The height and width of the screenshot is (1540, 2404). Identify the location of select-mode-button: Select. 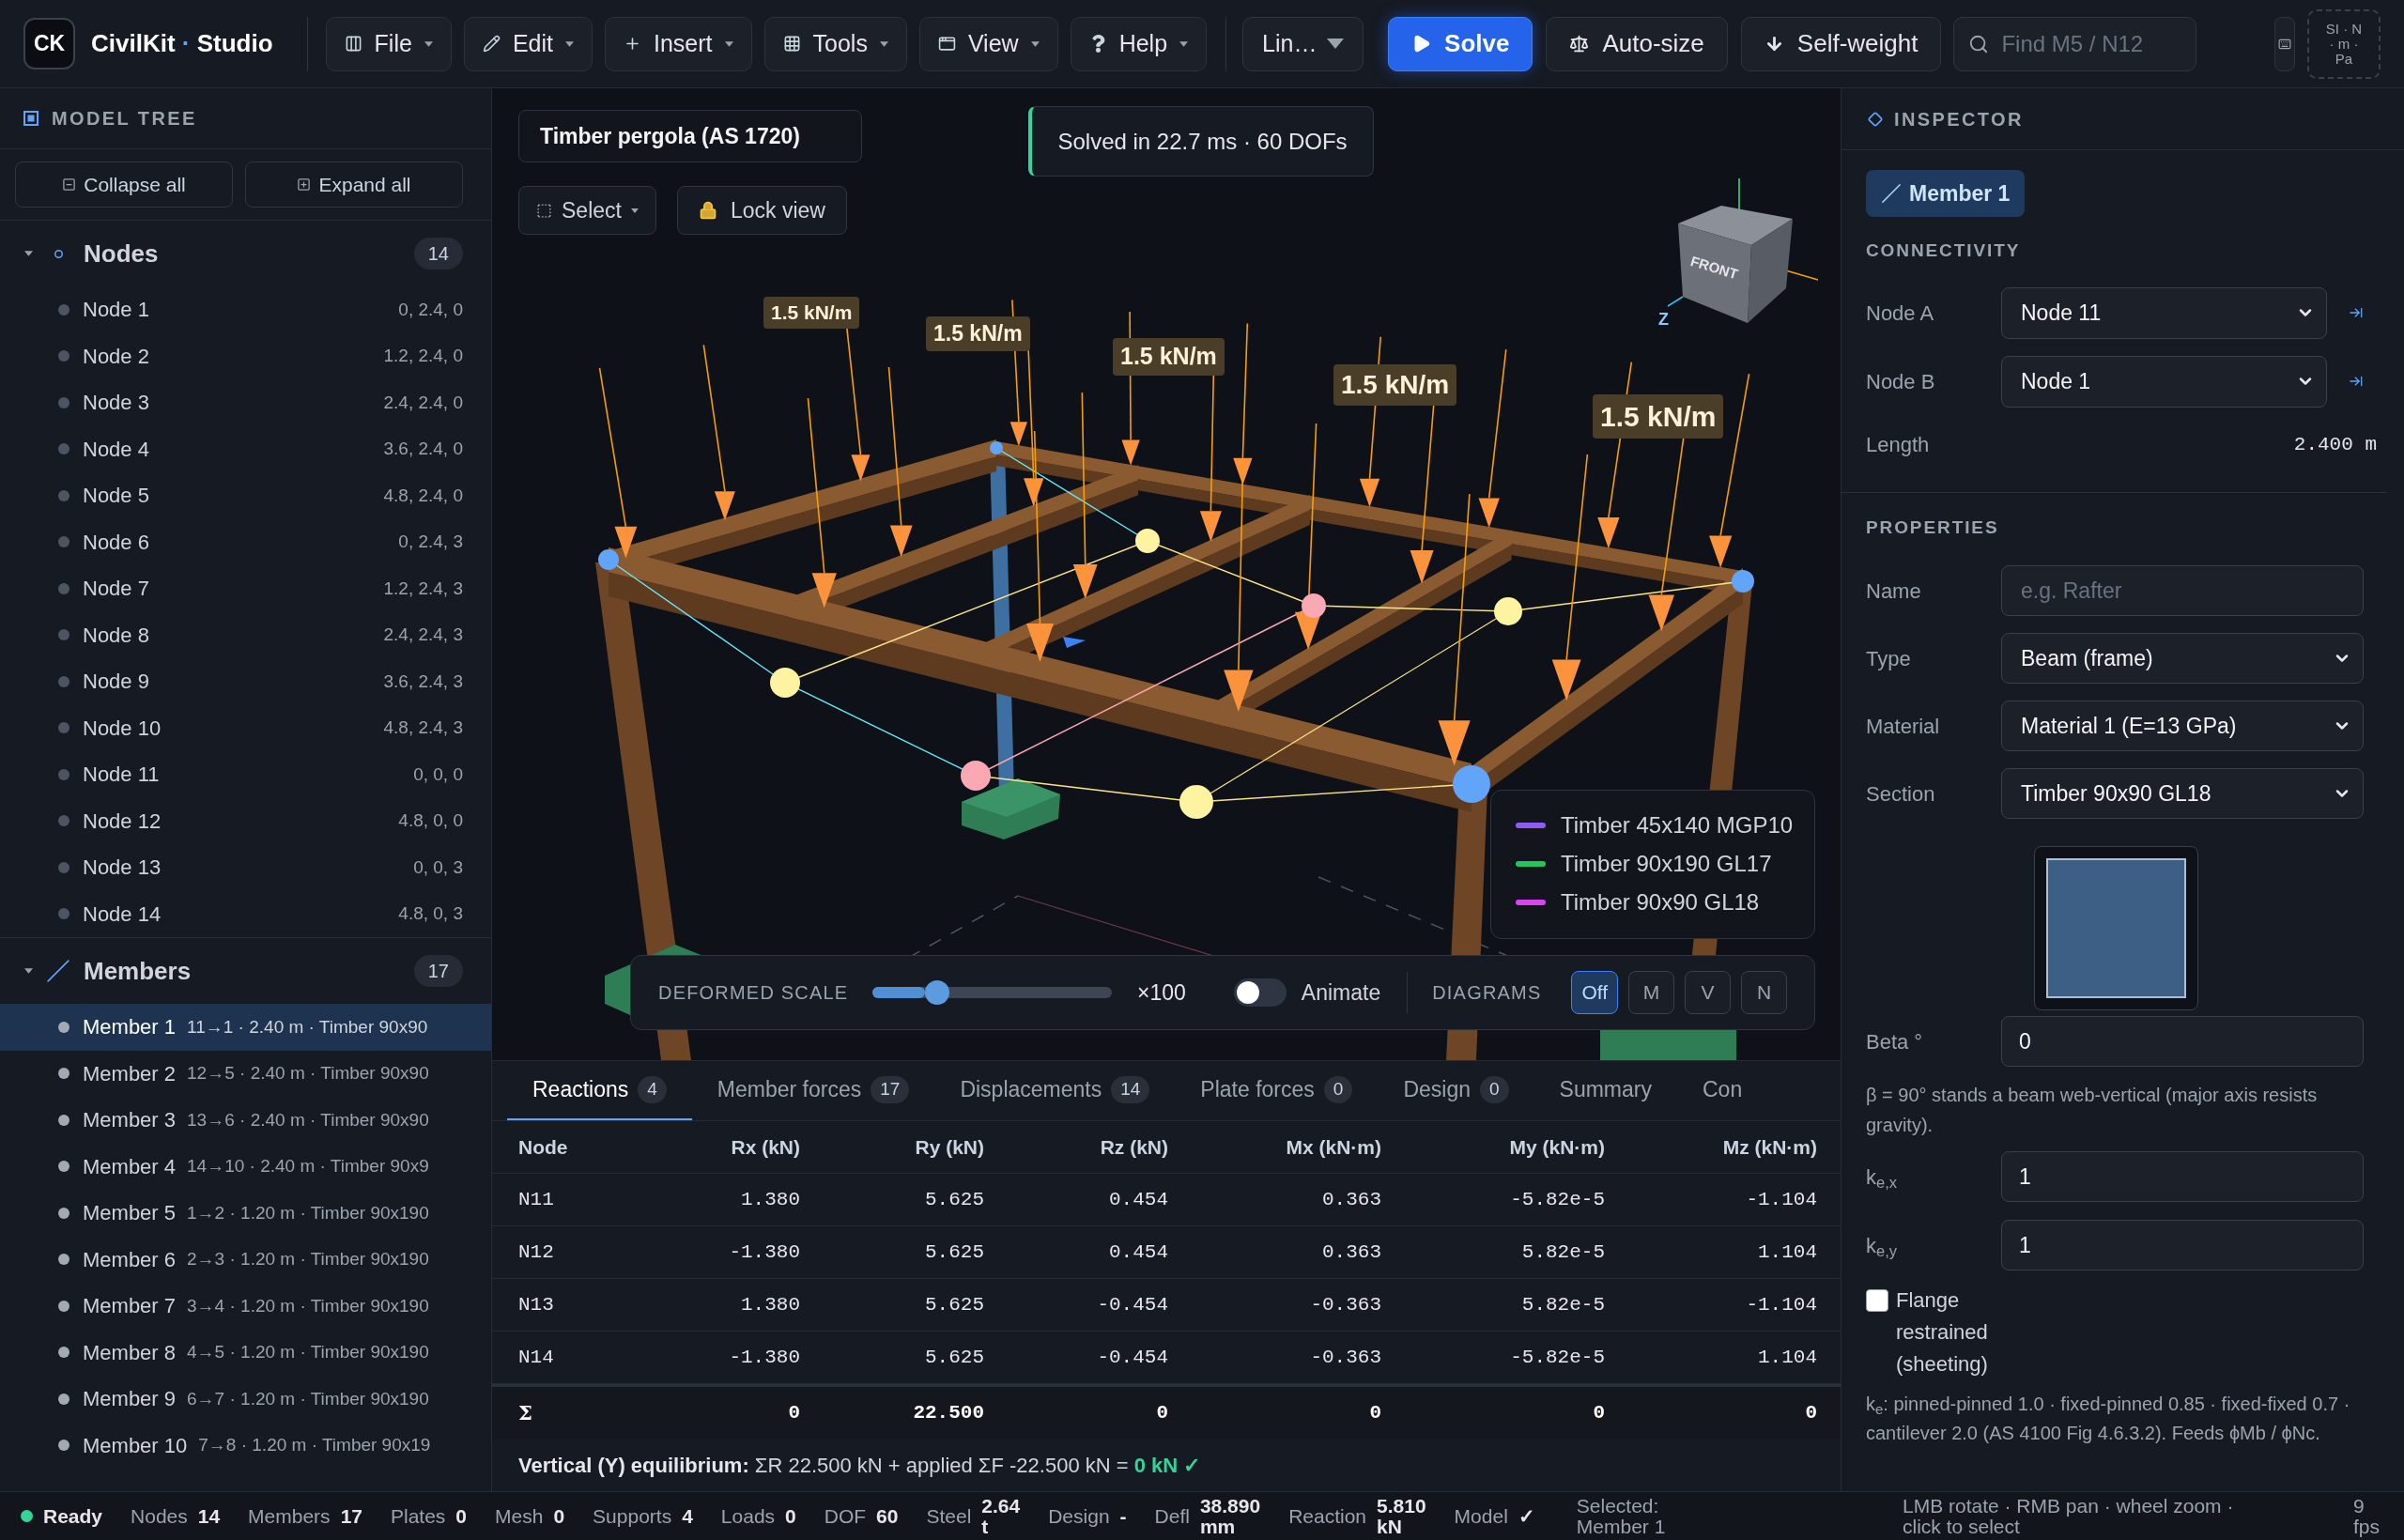
(587, 210).